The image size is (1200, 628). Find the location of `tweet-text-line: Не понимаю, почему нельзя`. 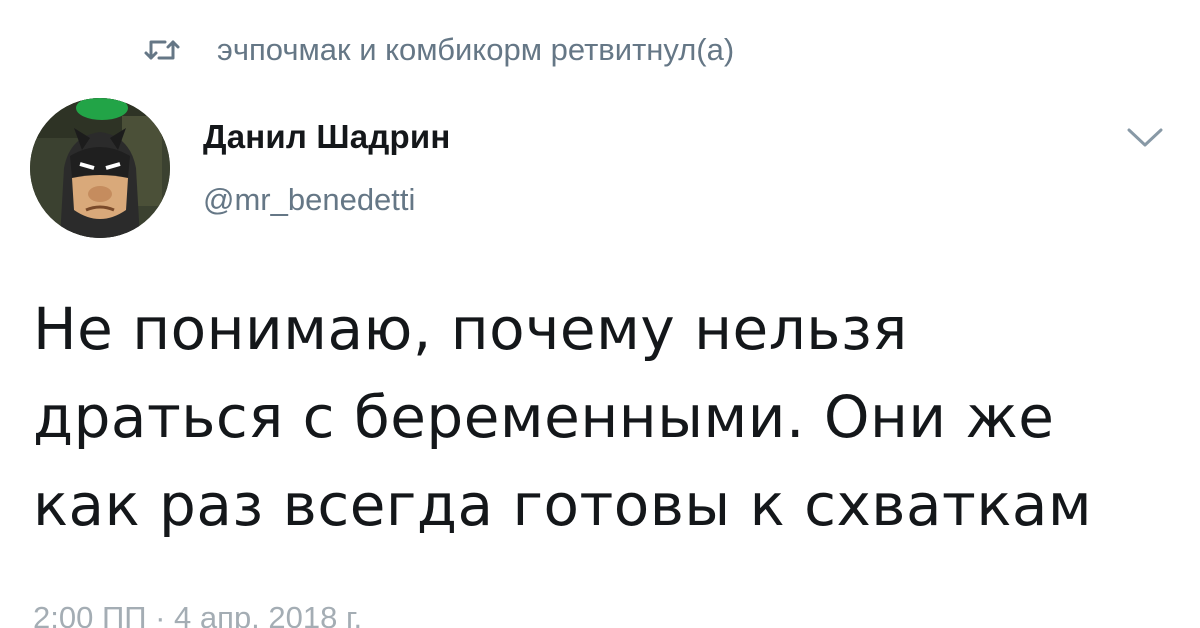

tweet-text-line: Не понимаю, почему нельзя is located at coordinates (470, 329).